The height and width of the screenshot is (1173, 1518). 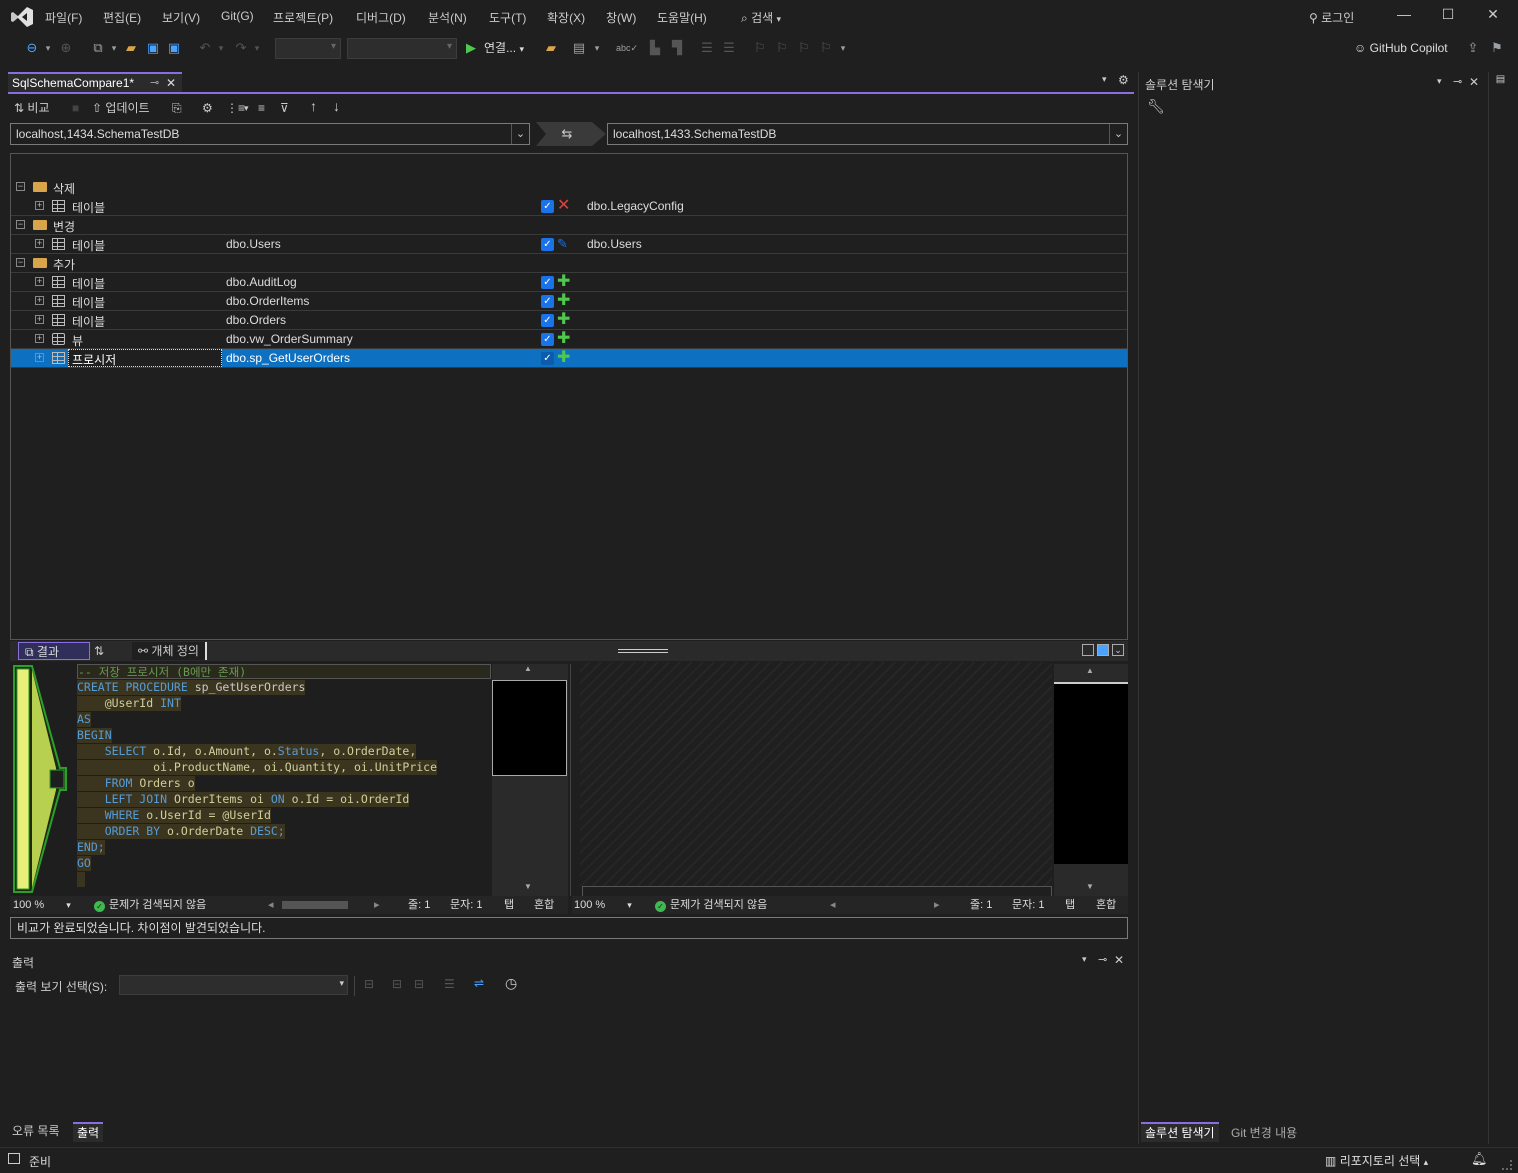 I want to click on compare-button: ⇅ 비교, so click(x=32, y=108).